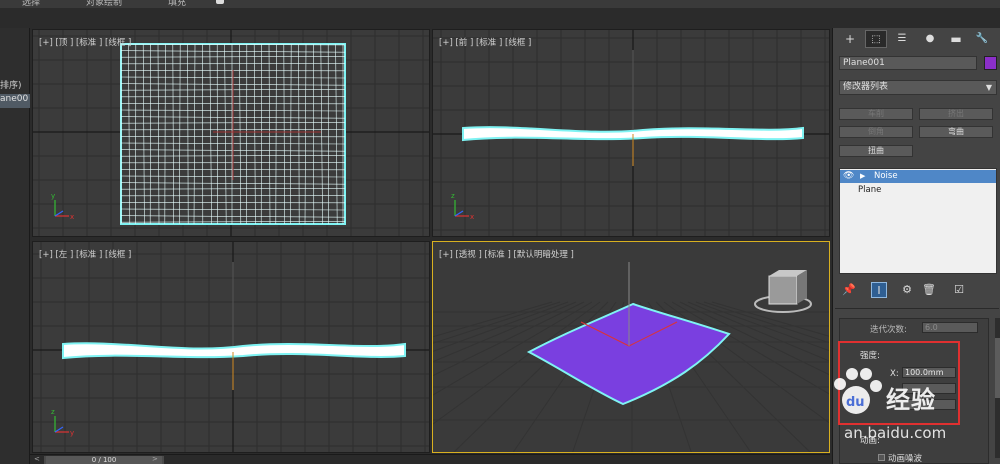  I want to click on watermark-url: an.baidu.com, so click(895, 433).